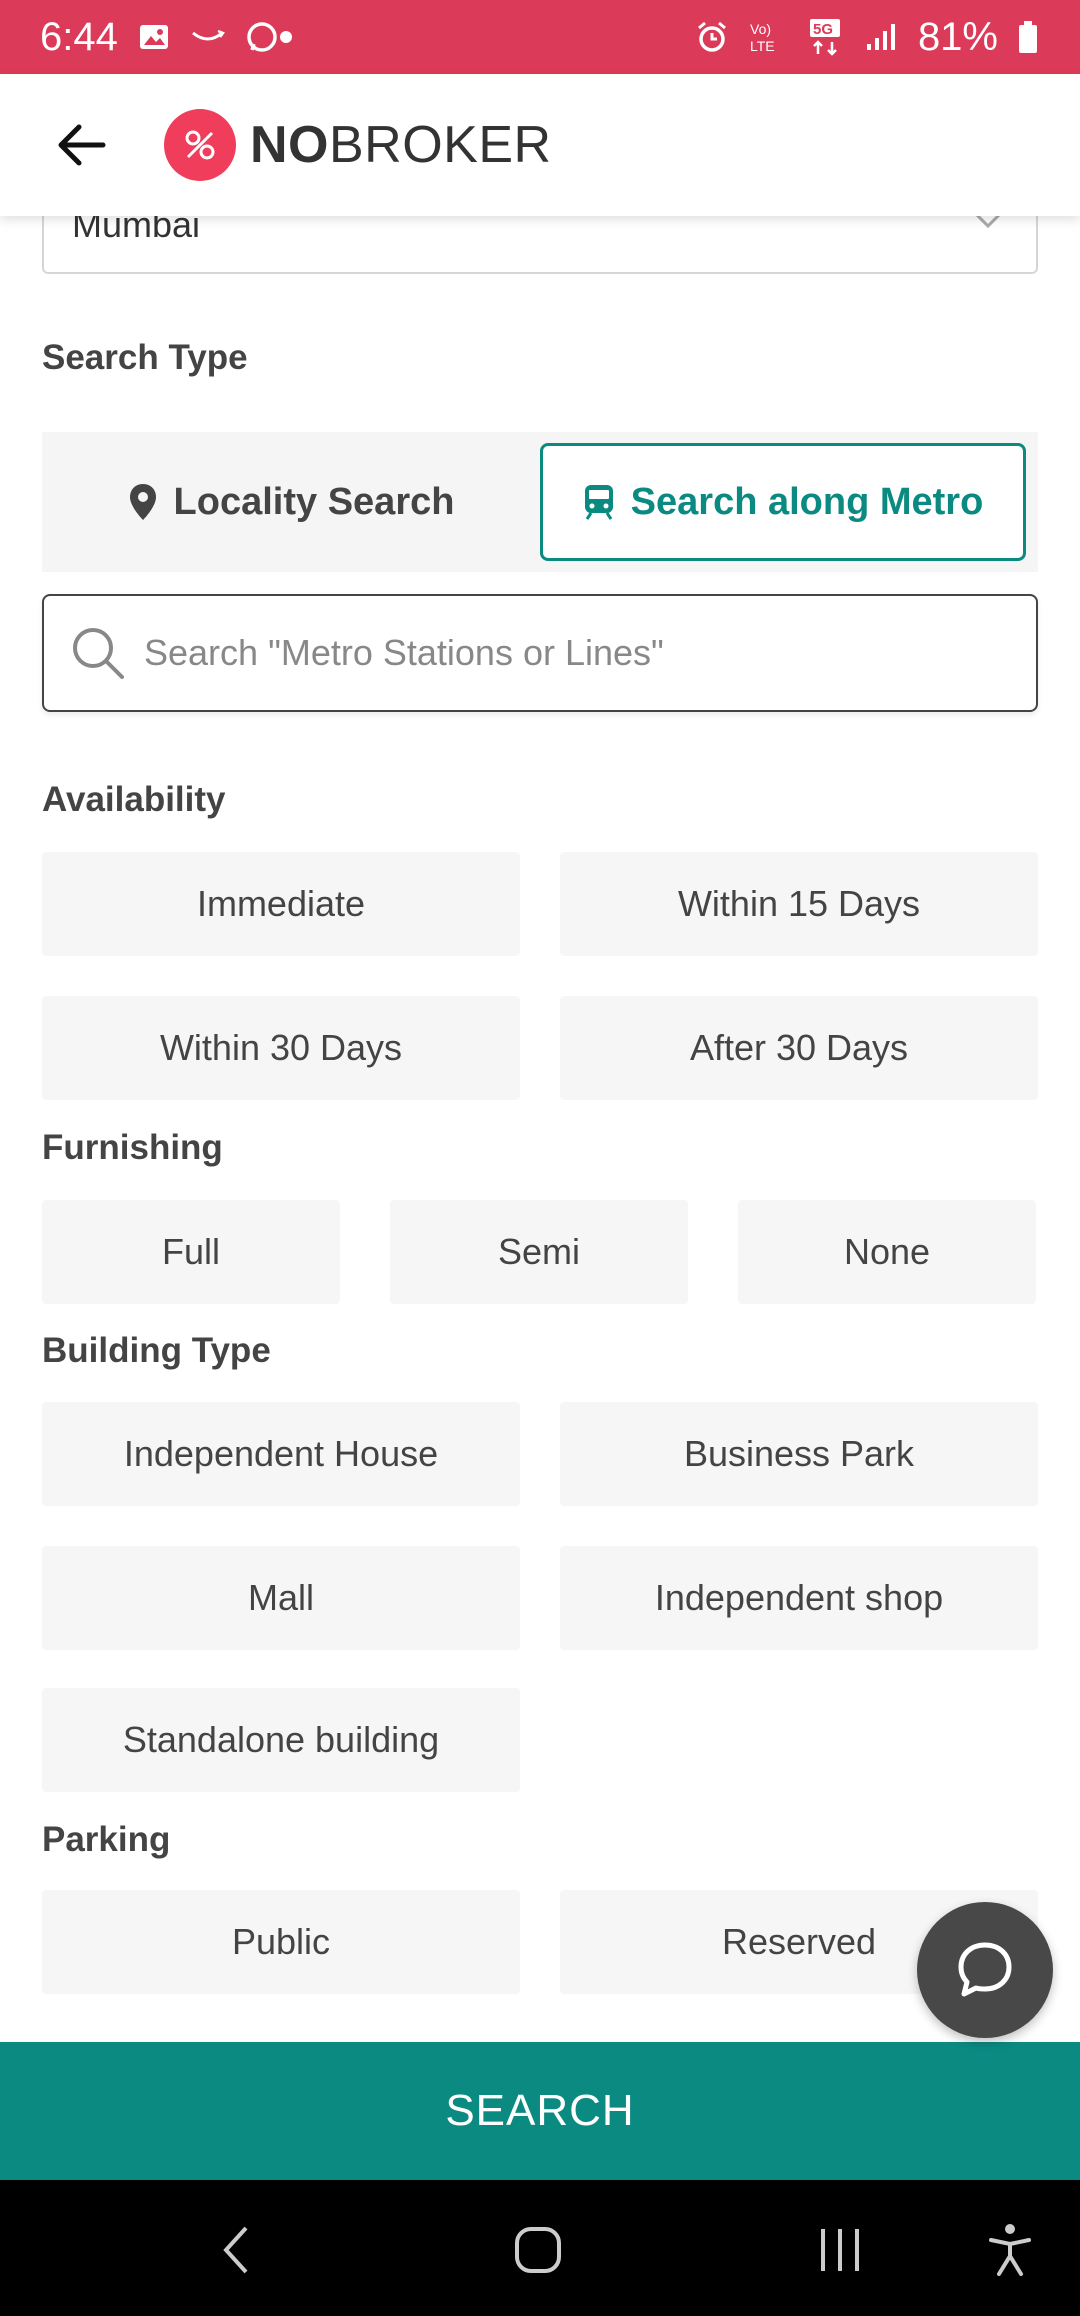 The height and width of the screenshot is (2316, 1080). Describe the element at coordinates (539, 1252) in the screenshot. I see `furnishing-semi: Semi` at that location.